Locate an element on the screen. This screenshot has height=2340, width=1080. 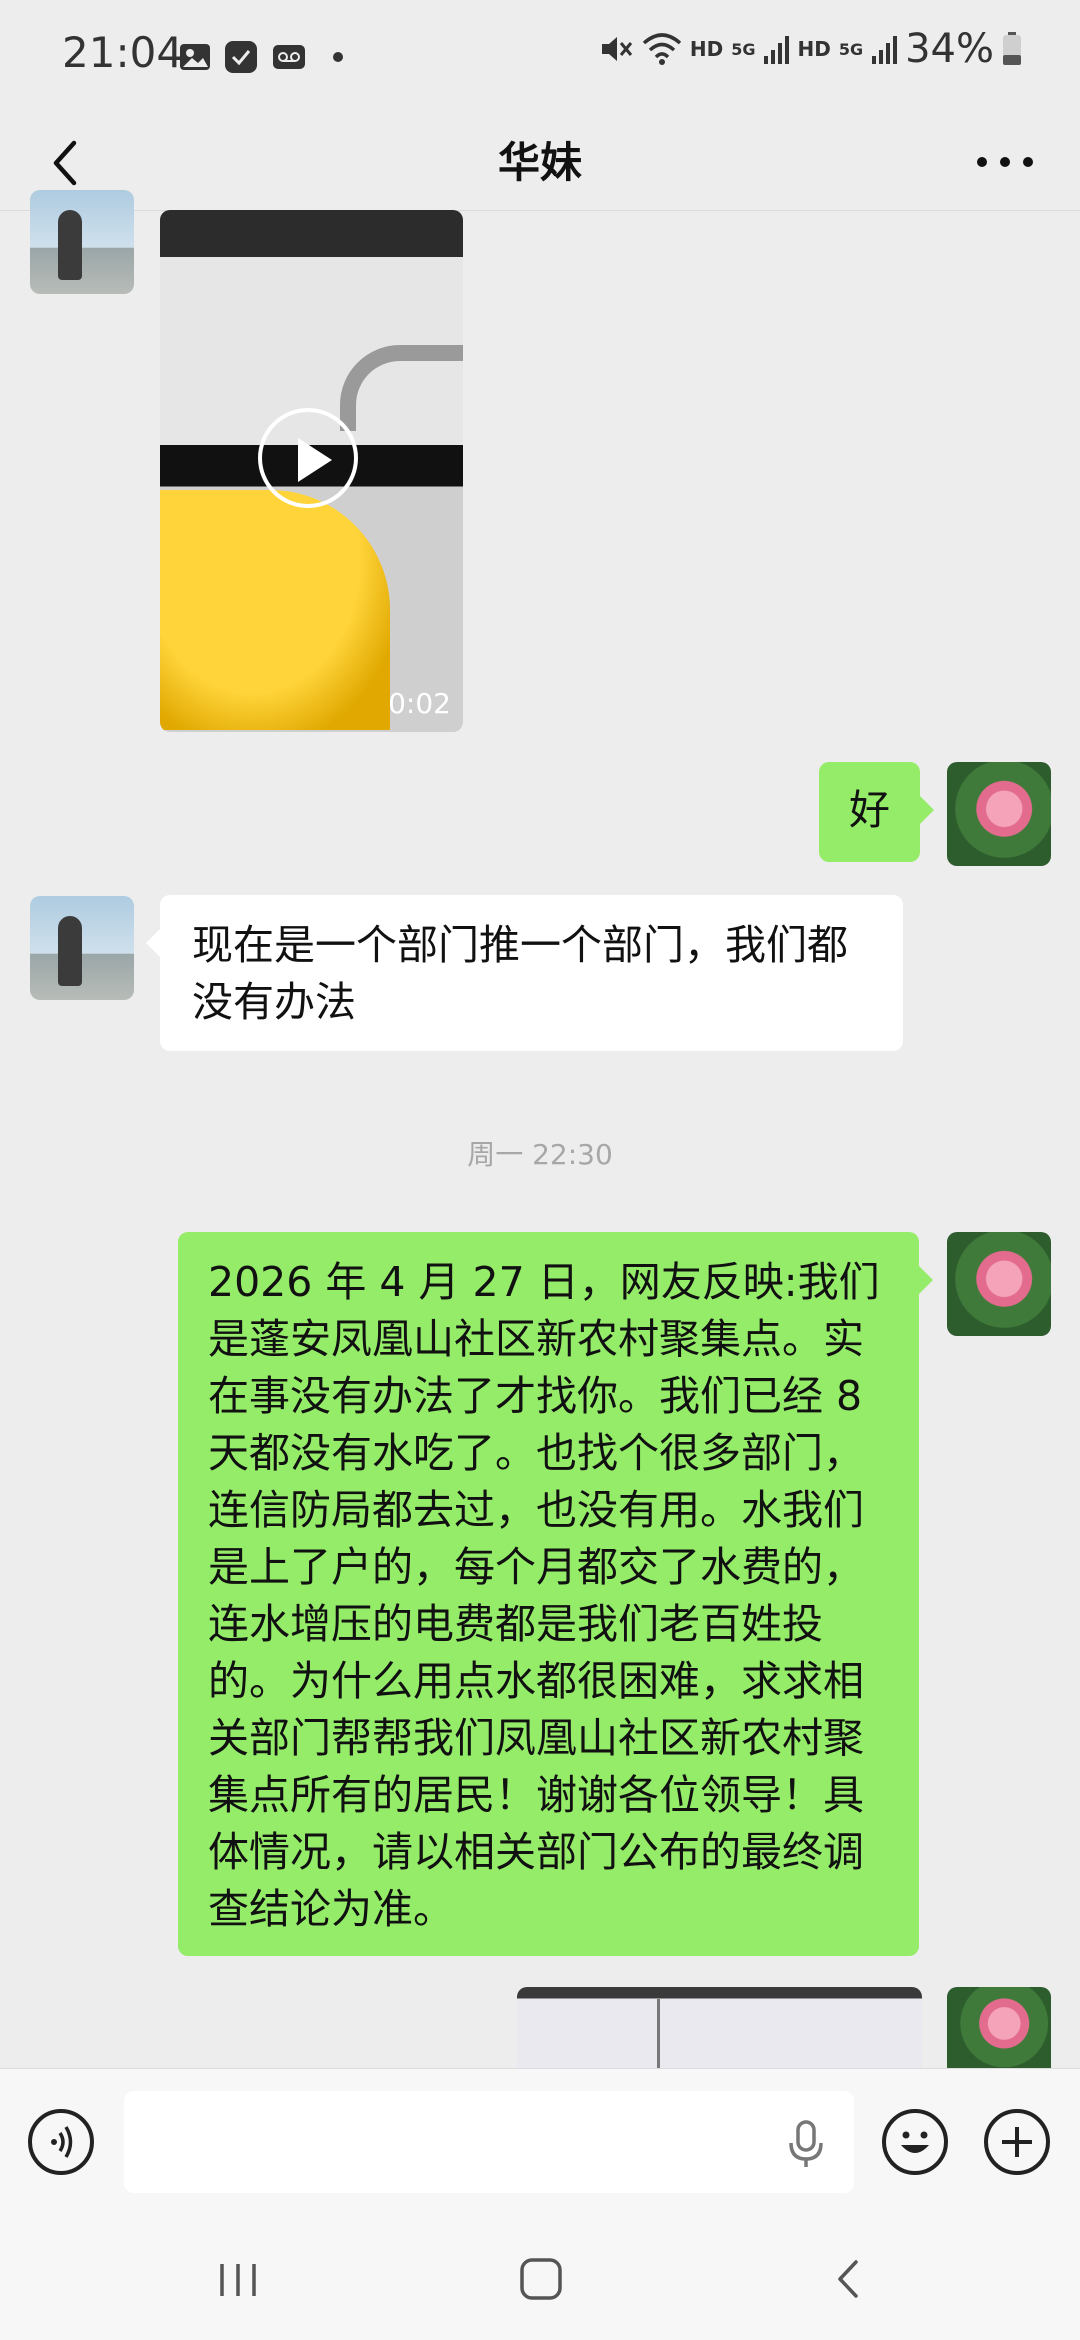
back-icon is located at coordinates (849, 2279).